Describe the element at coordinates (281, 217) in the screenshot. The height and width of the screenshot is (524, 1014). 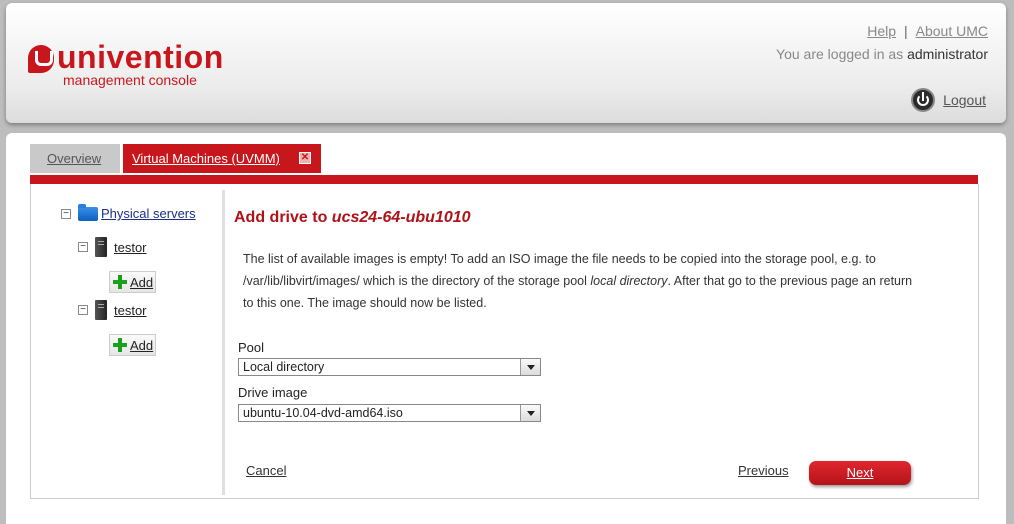
I see `wizard-title-prefix: Add drive to` at that location.